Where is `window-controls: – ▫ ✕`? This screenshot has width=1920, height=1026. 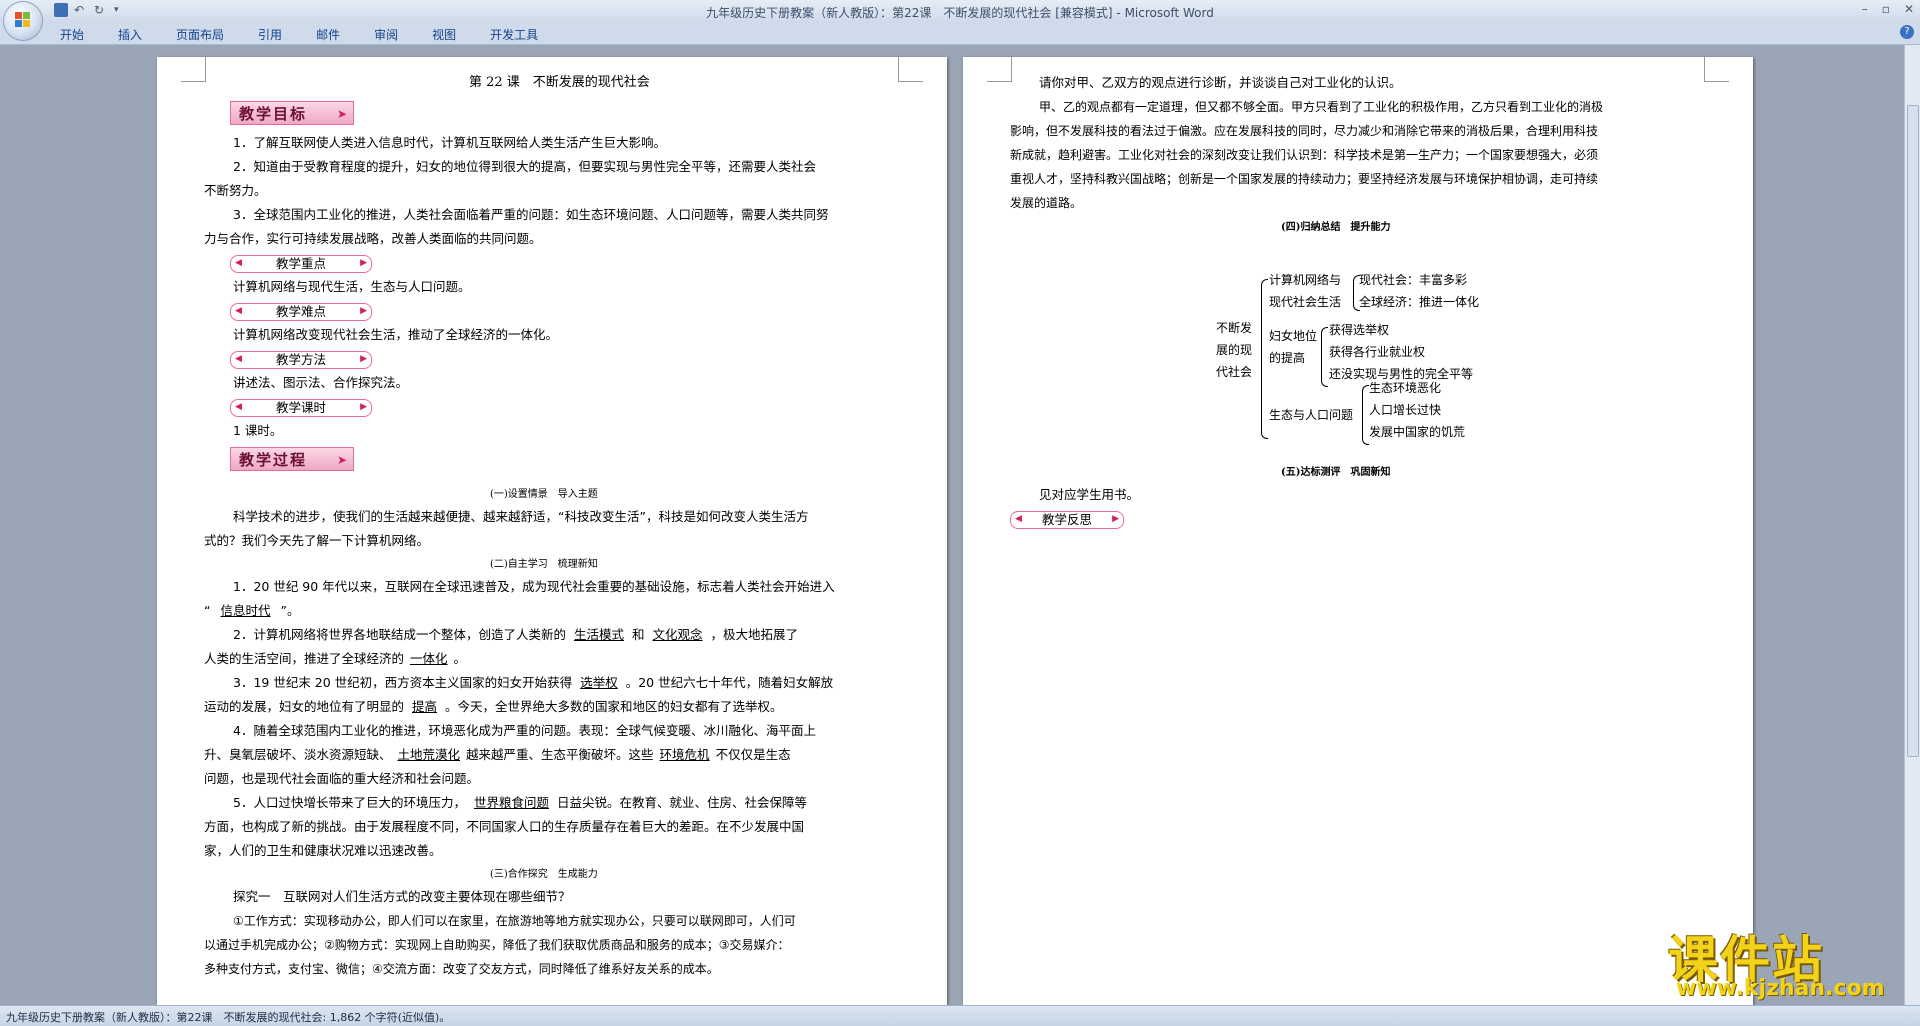
window-controls: – ▫ ✕ is located at coordinates (1888, 9).